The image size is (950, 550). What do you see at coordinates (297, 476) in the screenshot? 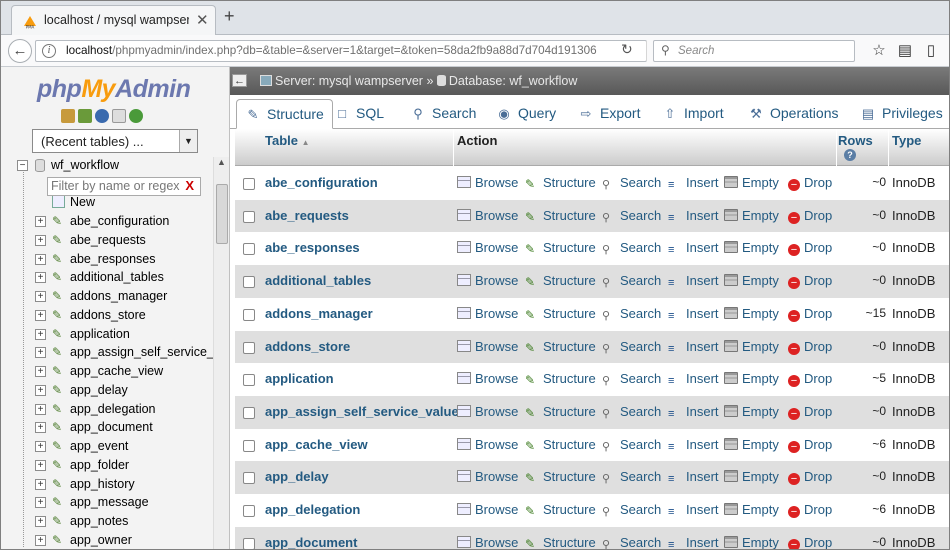
I see `table-name-link: app_delay` at bounding box center [297, 476].